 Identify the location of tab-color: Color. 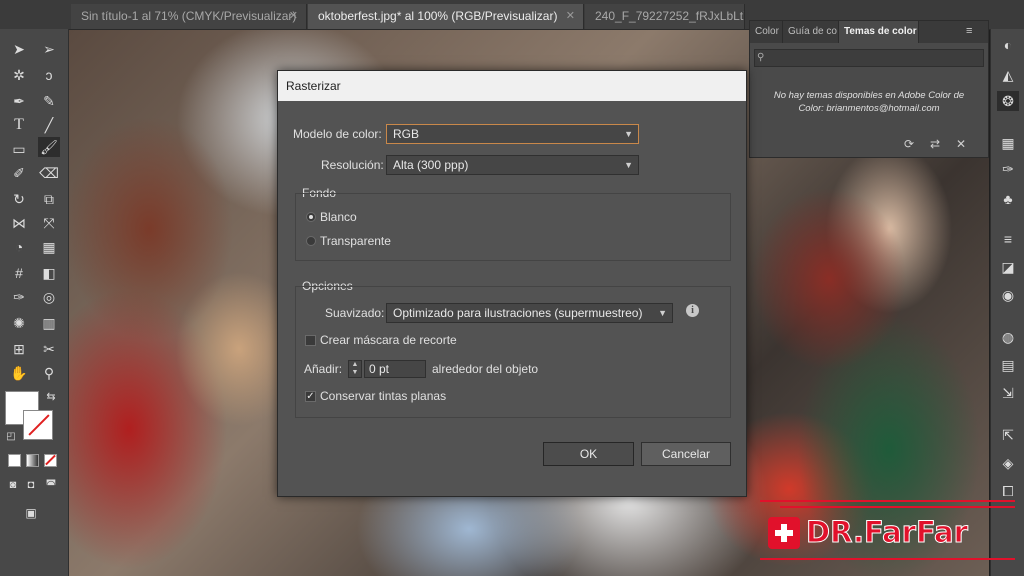
(766, 32).